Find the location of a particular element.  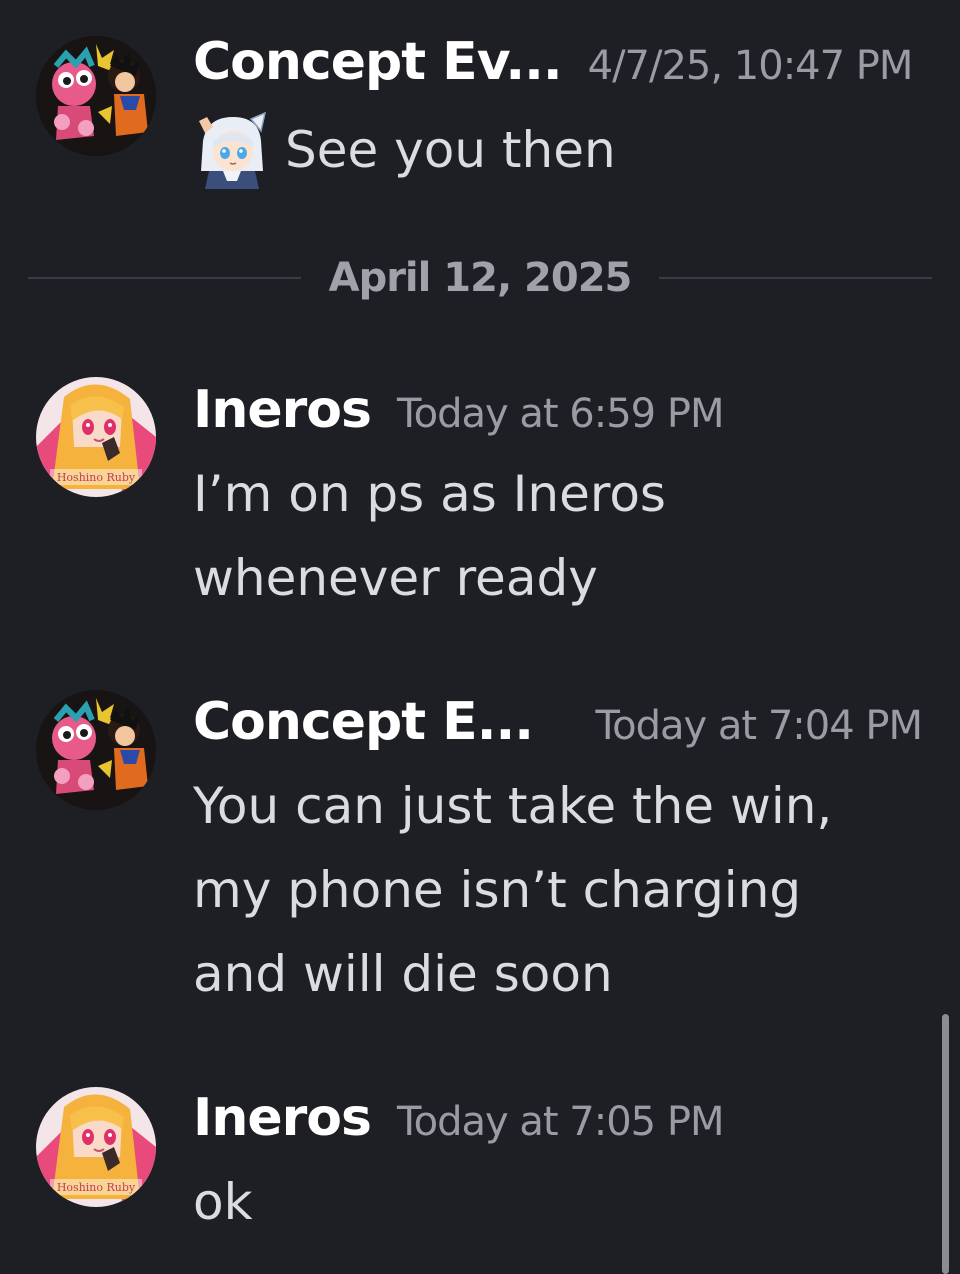

message-header: Concept E... Today at 7:04 PM is located at coordinates (558, 722).